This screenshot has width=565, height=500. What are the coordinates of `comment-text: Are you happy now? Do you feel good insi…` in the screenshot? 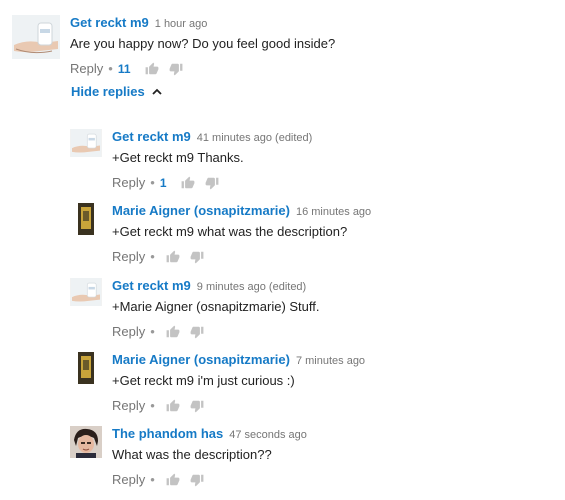 It's located at (203, 43).